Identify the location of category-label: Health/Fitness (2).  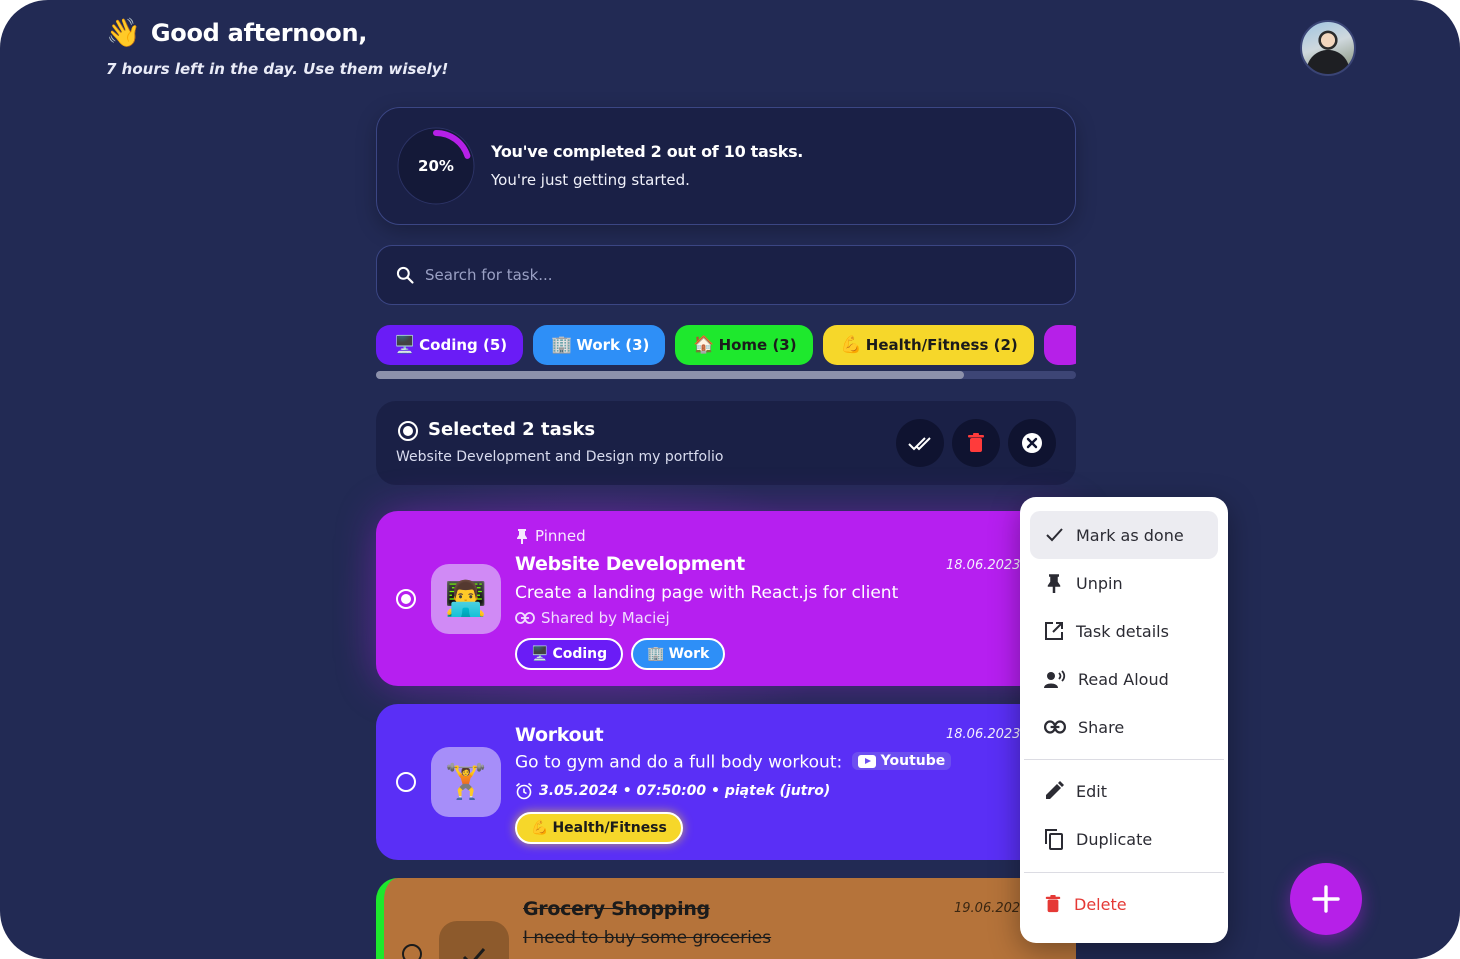
(941, 345).